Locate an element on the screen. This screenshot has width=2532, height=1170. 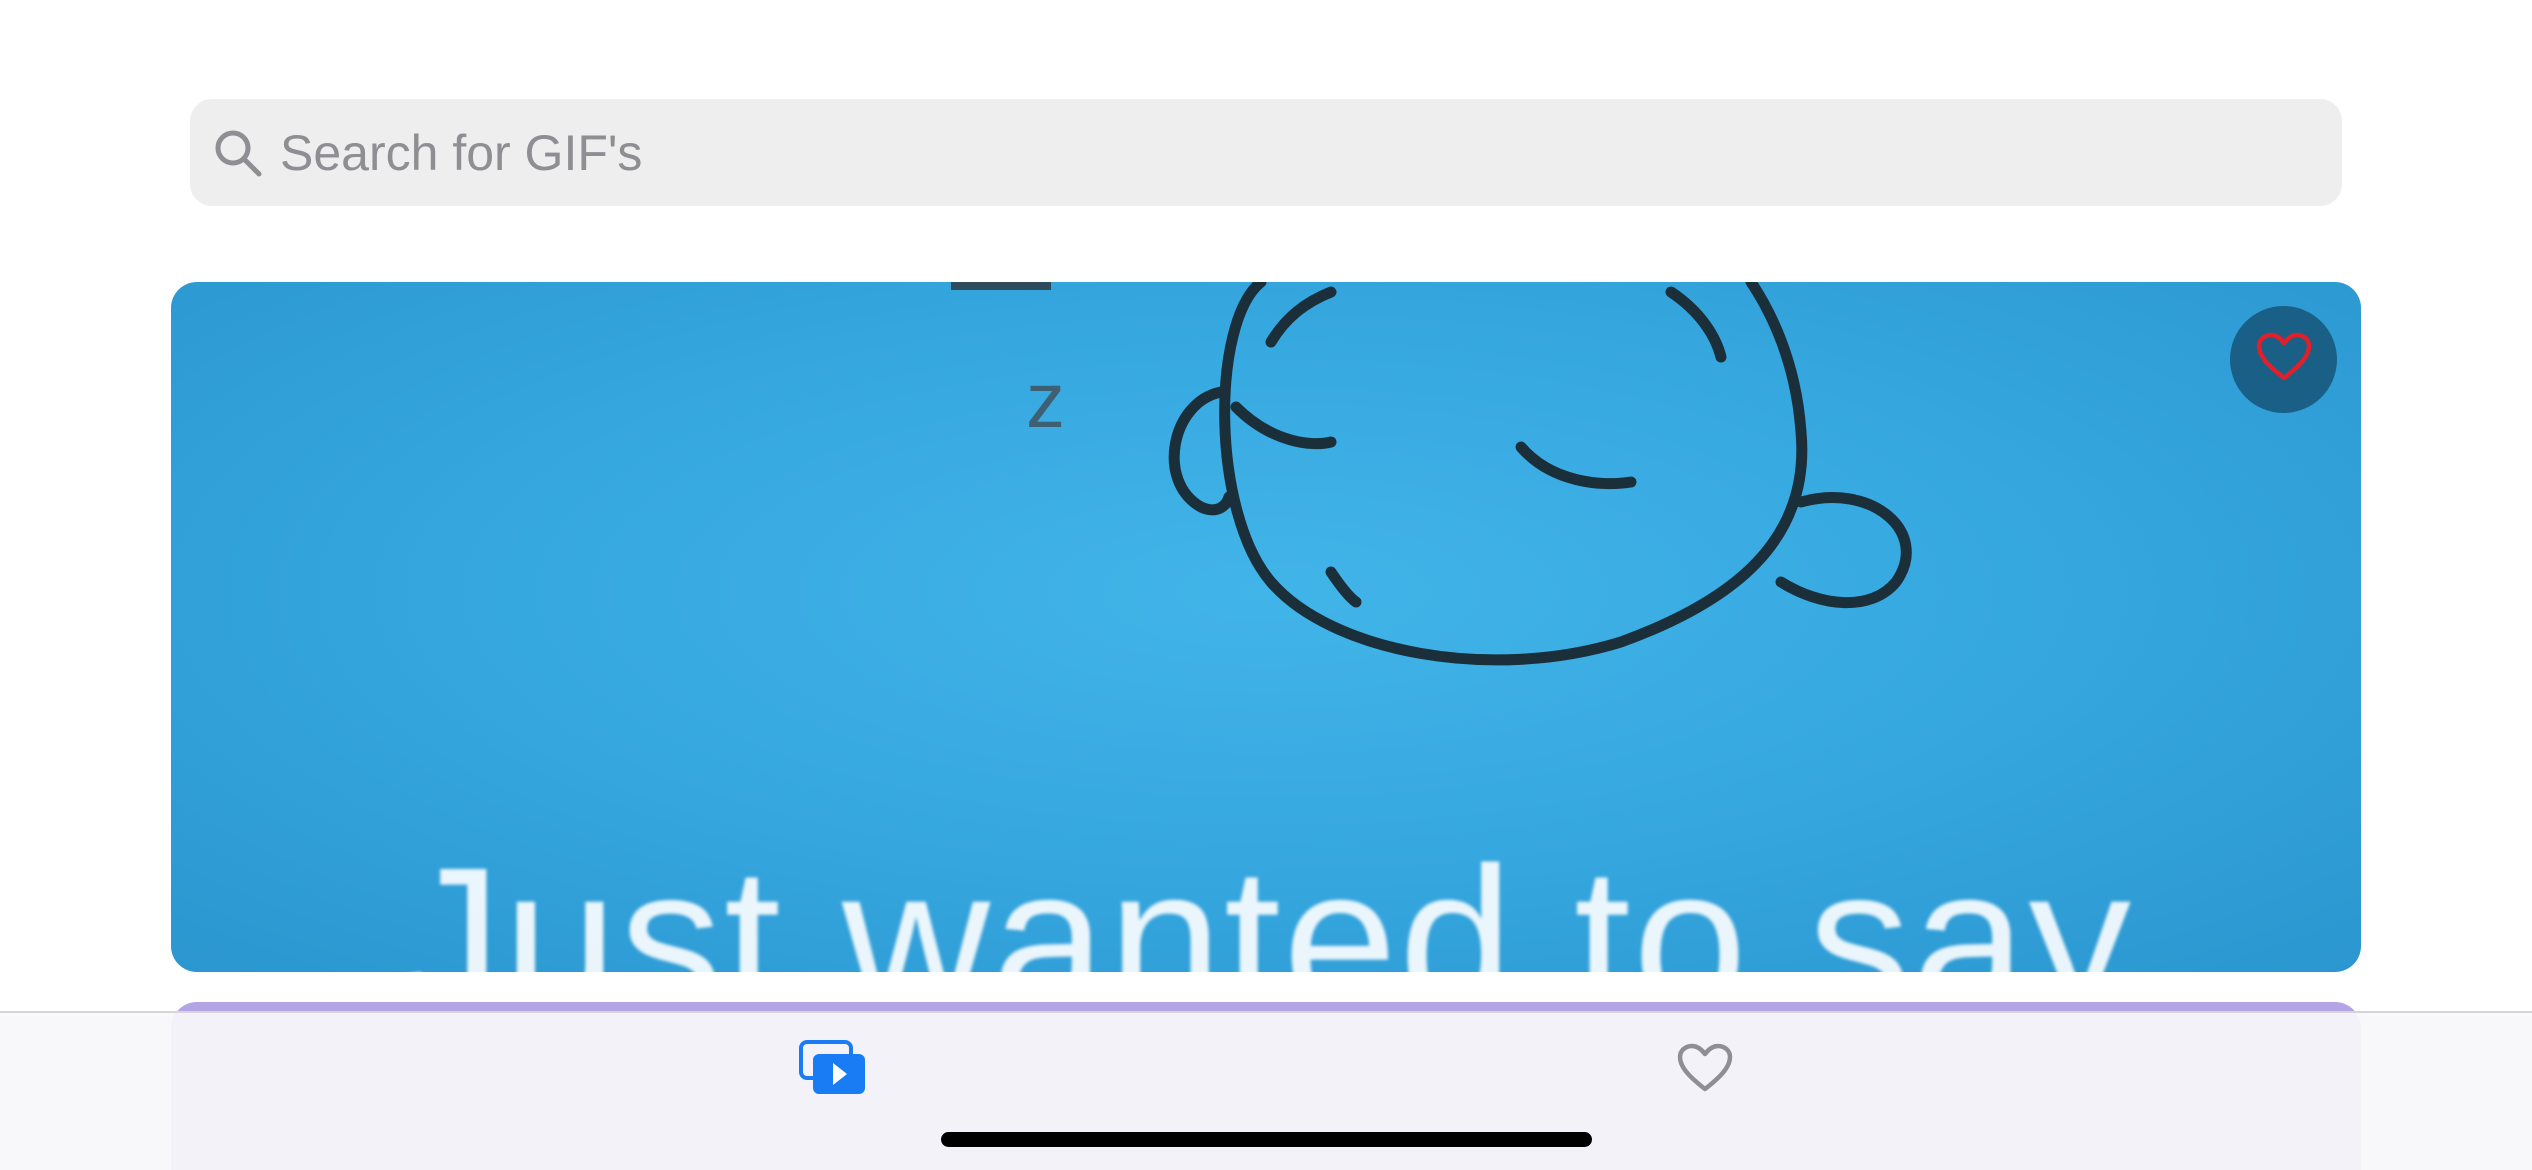
favorite-button is located at coordinates (2283, 359).